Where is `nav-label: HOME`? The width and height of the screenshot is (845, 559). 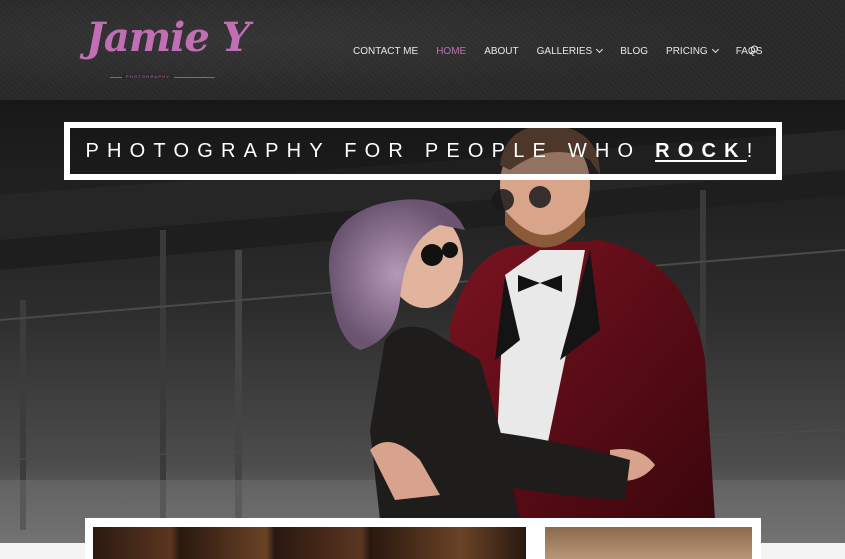
nav-label: HOME is located at coordinates (451, 51).